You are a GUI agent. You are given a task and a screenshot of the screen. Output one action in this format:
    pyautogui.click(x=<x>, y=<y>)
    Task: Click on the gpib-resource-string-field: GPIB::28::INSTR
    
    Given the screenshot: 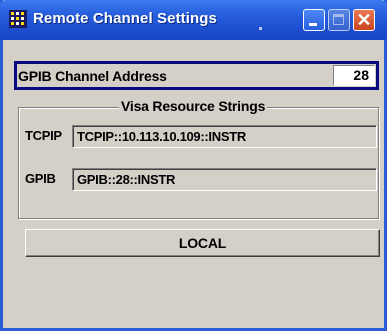 What is the action you would take?
    pyautogui.click(x=224, y=179)
    